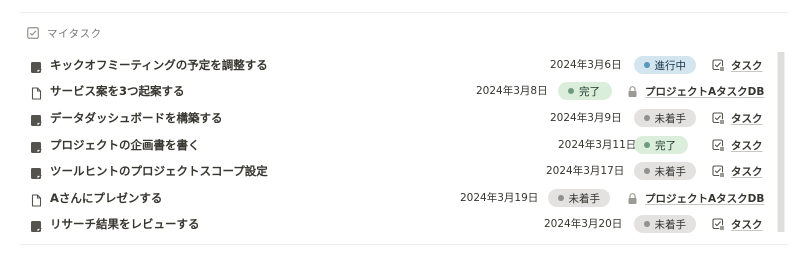 This screenshot has width=800, height=260. I want to click on task-title: プロジェクトの企画書を書く, so click(125, 145).